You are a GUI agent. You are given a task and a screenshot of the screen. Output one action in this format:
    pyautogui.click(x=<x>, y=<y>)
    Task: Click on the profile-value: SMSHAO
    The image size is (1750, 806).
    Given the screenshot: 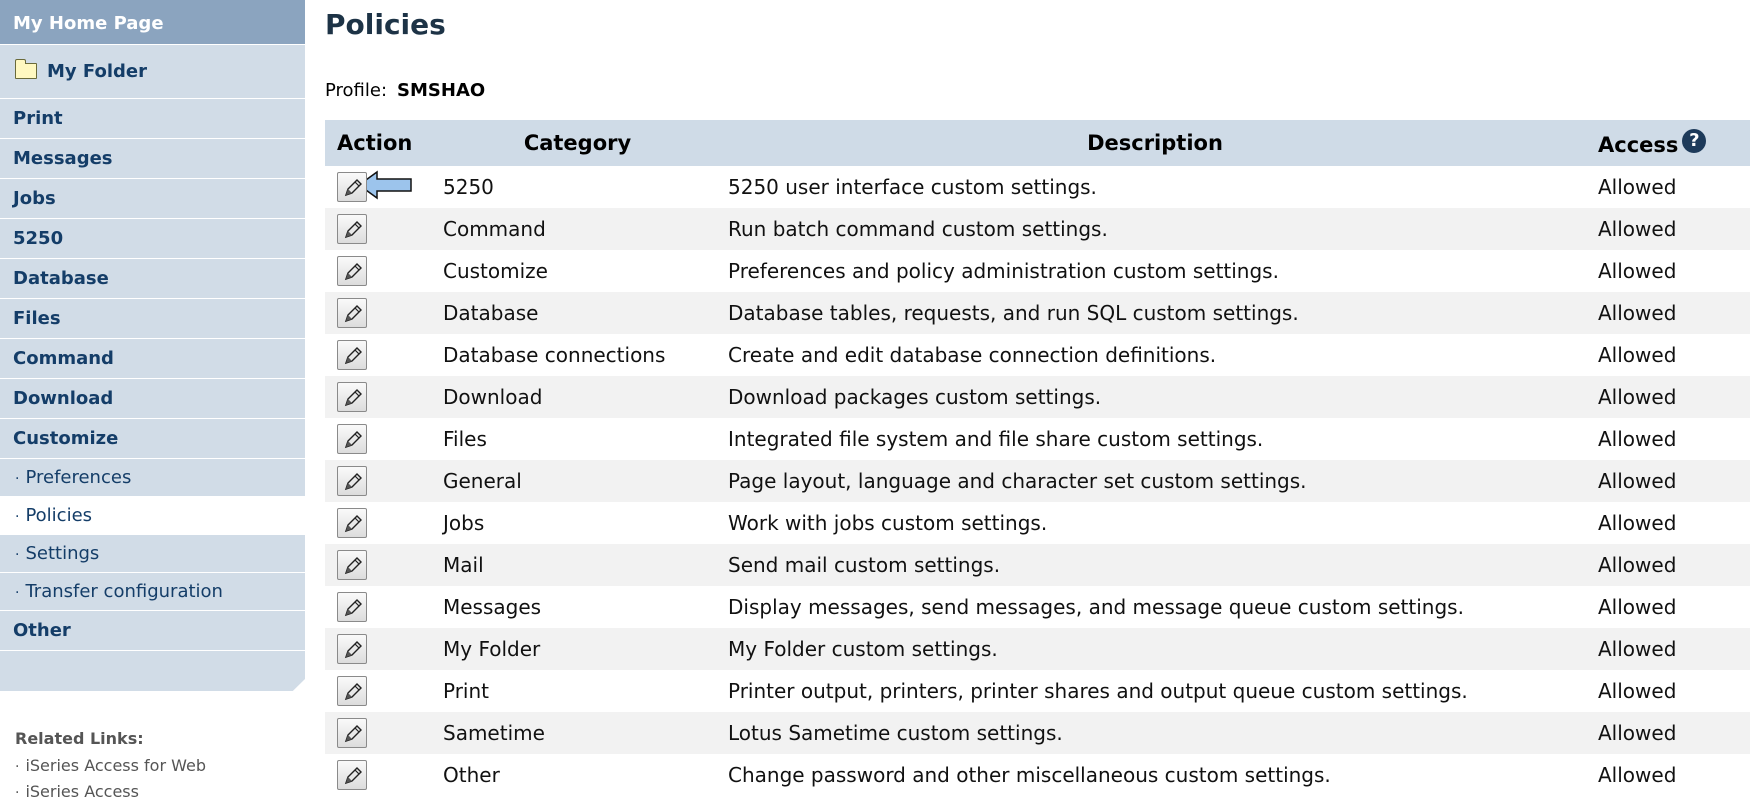 What is the action you would take?
    pyautogui.click(x=441, y=90)
    